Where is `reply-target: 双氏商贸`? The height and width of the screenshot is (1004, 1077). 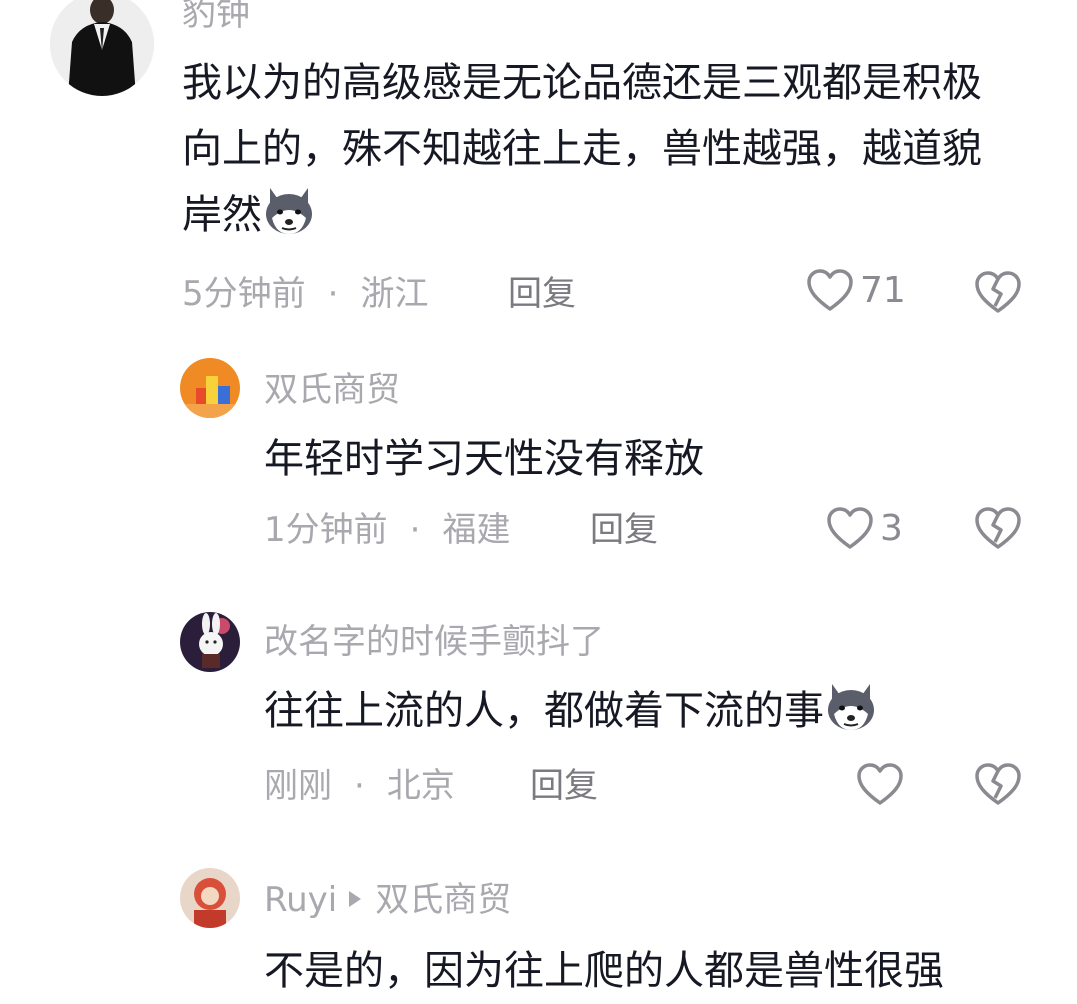
reply-target: 双氏商贸 is located at coordinates (443, 900).